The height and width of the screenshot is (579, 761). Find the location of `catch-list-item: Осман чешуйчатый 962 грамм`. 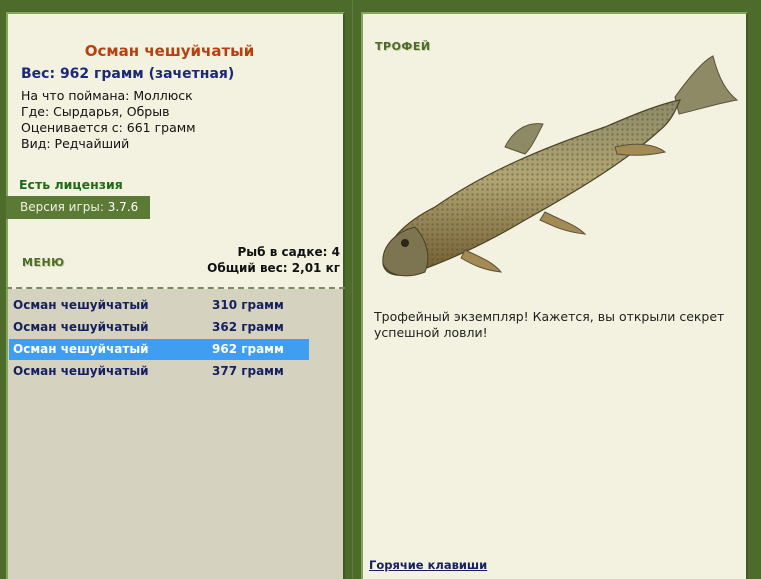

catch-list-item: Осман чешуйчатый 962 грамм is located at coordinates (159, 349).